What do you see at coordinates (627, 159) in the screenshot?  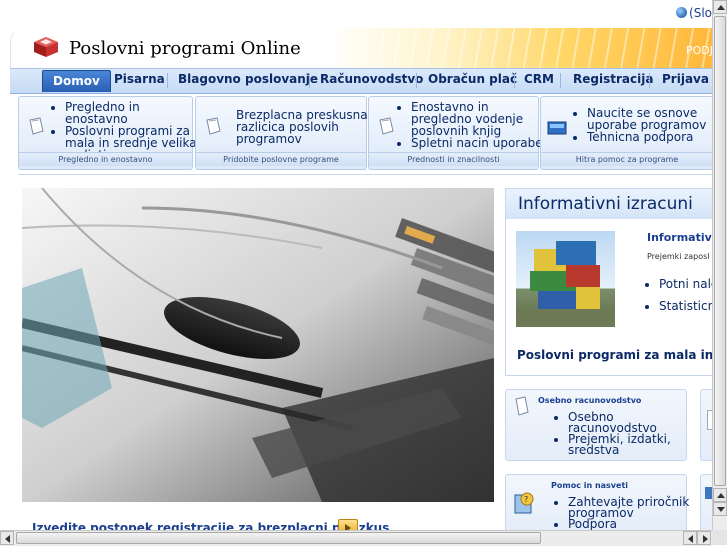 I see `promo-caption: Hitra pomoc za programe` at bounding box center [627, 159].